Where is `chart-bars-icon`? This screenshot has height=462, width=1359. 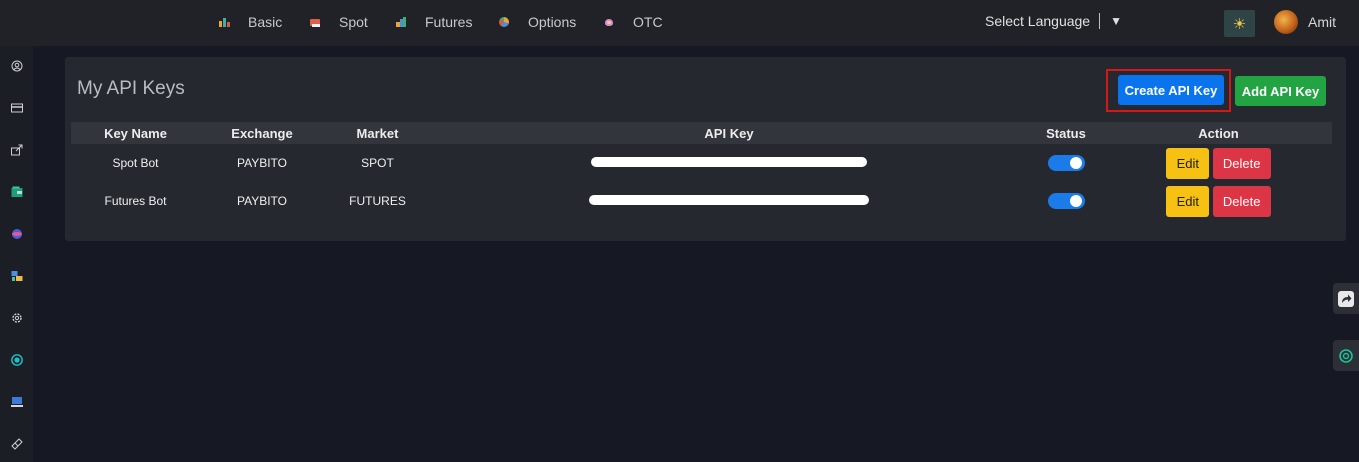
chart-bars-icon is located at coordinates (224, 22).